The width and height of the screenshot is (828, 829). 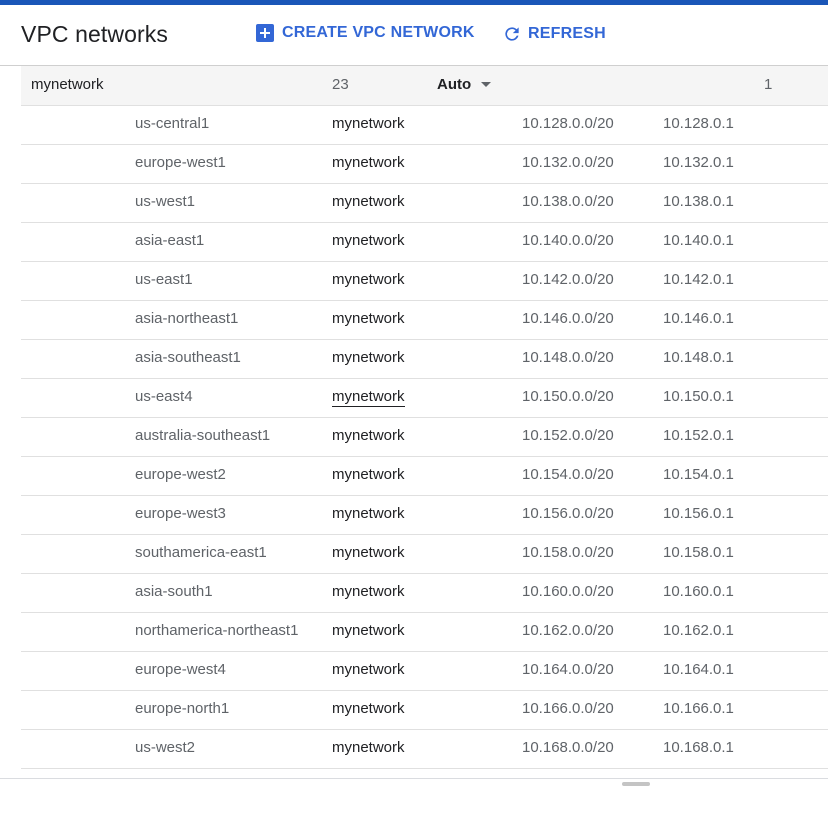 What do you see at coordinates (568, 513) in the screenshot?
I see `subnet-ip-range: 10.156.0.0/20` at bounding box center [568, 513].